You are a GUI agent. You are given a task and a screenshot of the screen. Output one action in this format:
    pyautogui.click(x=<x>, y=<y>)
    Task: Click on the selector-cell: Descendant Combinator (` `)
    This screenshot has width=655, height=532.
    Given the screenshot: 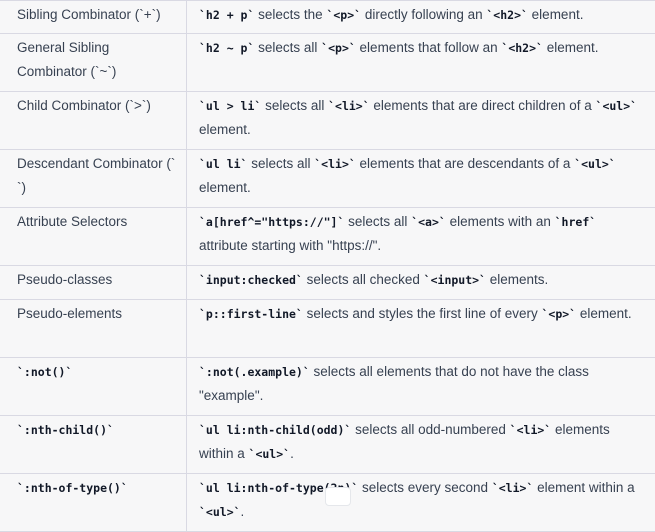 What is the action you would take?
    pyautogui.click(x=93, y=178)
    